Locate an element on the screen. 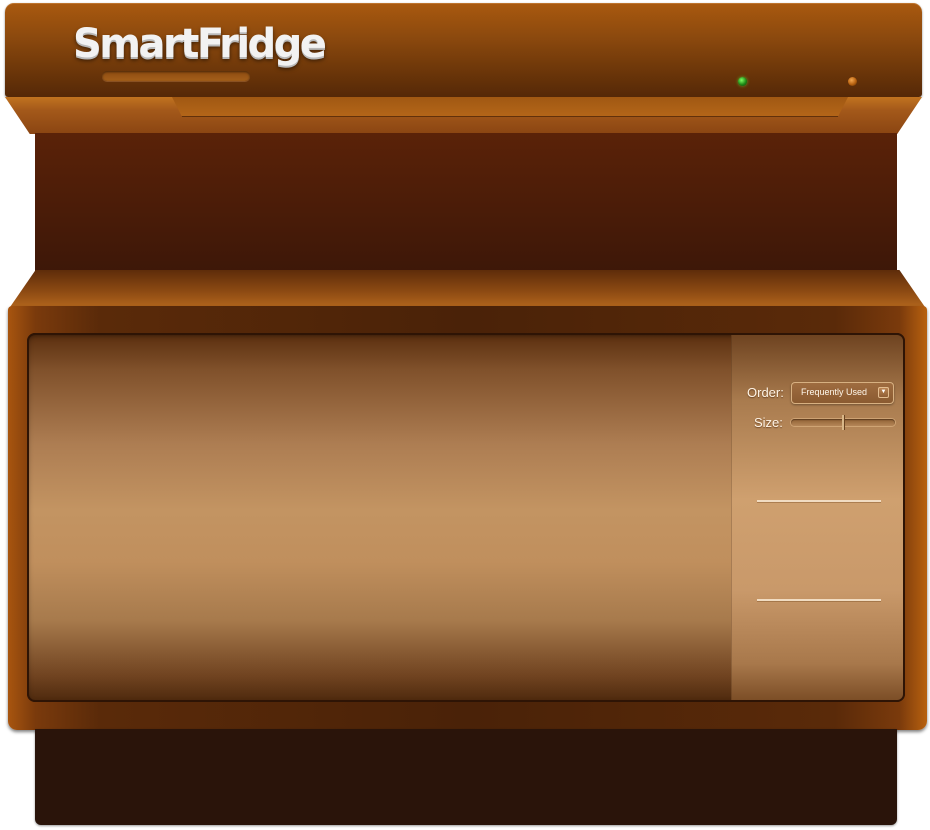  size-slider is located at coordinates (843, 422).